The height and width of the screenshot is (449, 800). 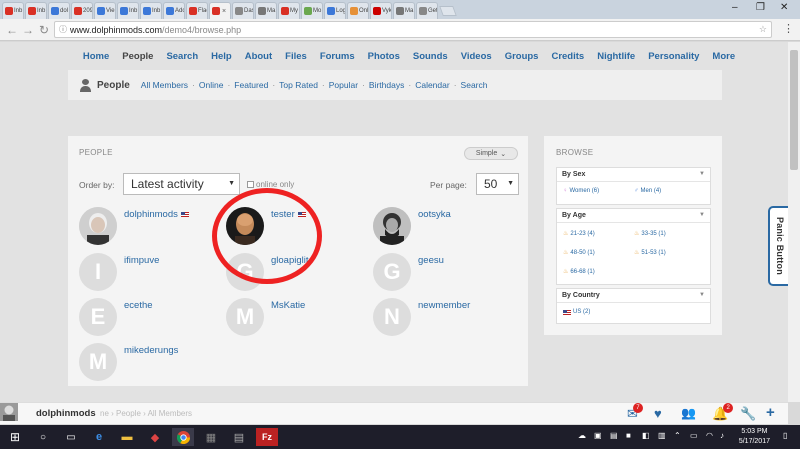 What do you see at coordinates (582, 435) in the screenshot?
I see `cloud-icon: ☁` at bounding box center [582, 435].